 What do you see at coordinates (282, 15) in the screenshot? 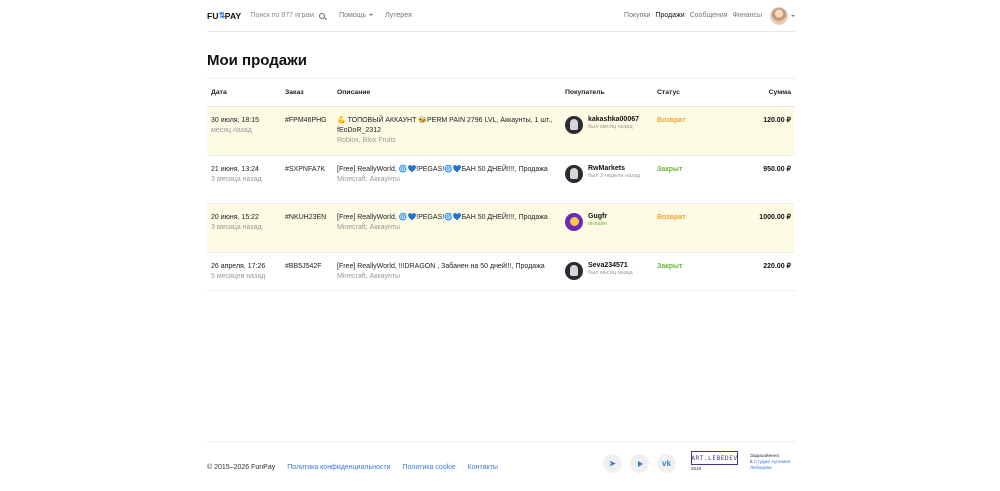
I see `search-placeholder: Поиск по 877 играм` at bounding box center [282, 15].